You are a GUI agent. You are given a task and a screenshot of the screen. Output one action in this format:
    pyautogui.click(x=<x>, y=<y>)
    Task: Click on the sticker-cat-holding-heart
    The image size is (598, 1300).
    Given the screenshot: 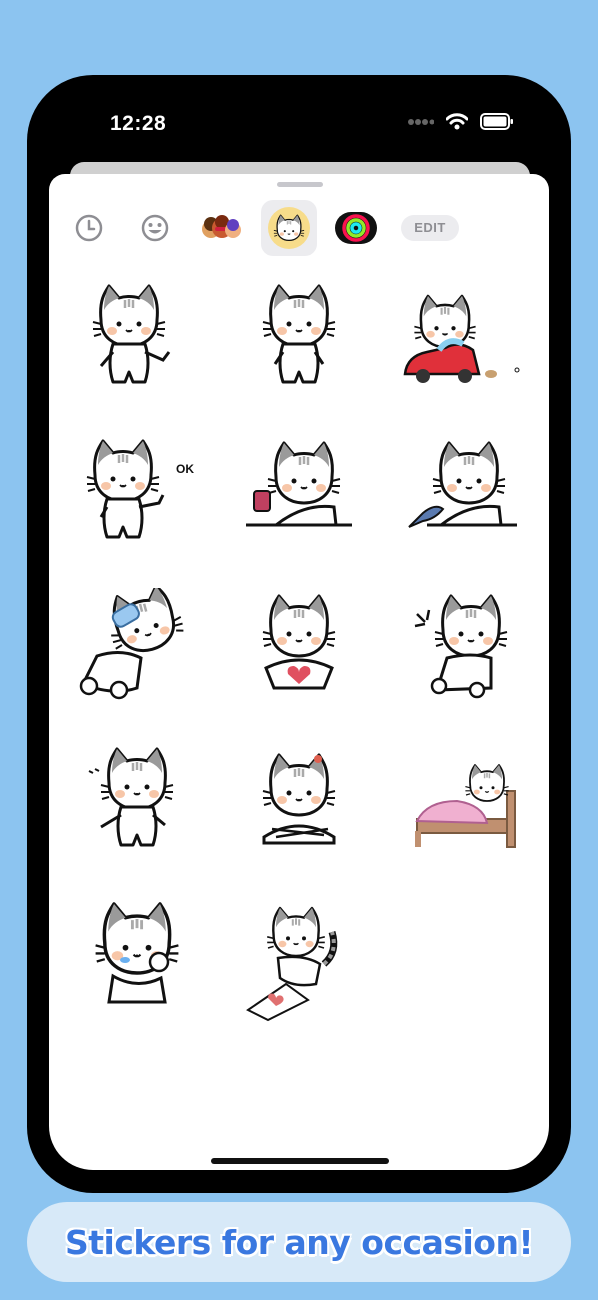 What is the action you would take?
    pyautogui.click(x=299, y=653)
    